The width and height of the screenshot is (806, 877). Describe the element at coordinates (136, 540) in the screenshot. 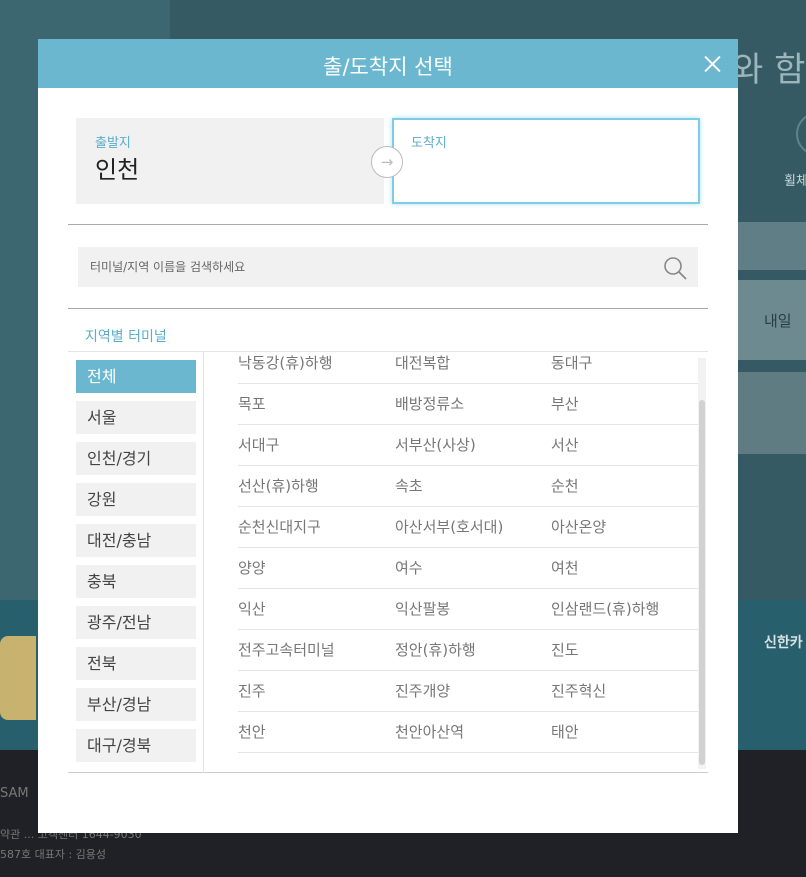

I see `region-item: 대전/충남` at that location.